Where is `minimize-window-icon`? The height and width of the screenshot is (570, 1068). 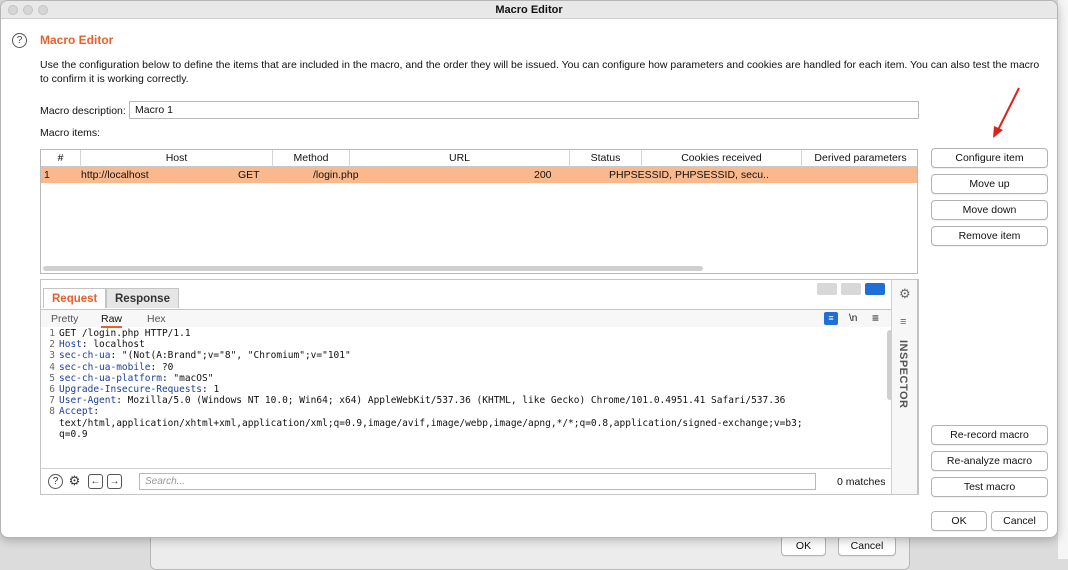 minimize-window-icon is located at coordinates (28, 10).